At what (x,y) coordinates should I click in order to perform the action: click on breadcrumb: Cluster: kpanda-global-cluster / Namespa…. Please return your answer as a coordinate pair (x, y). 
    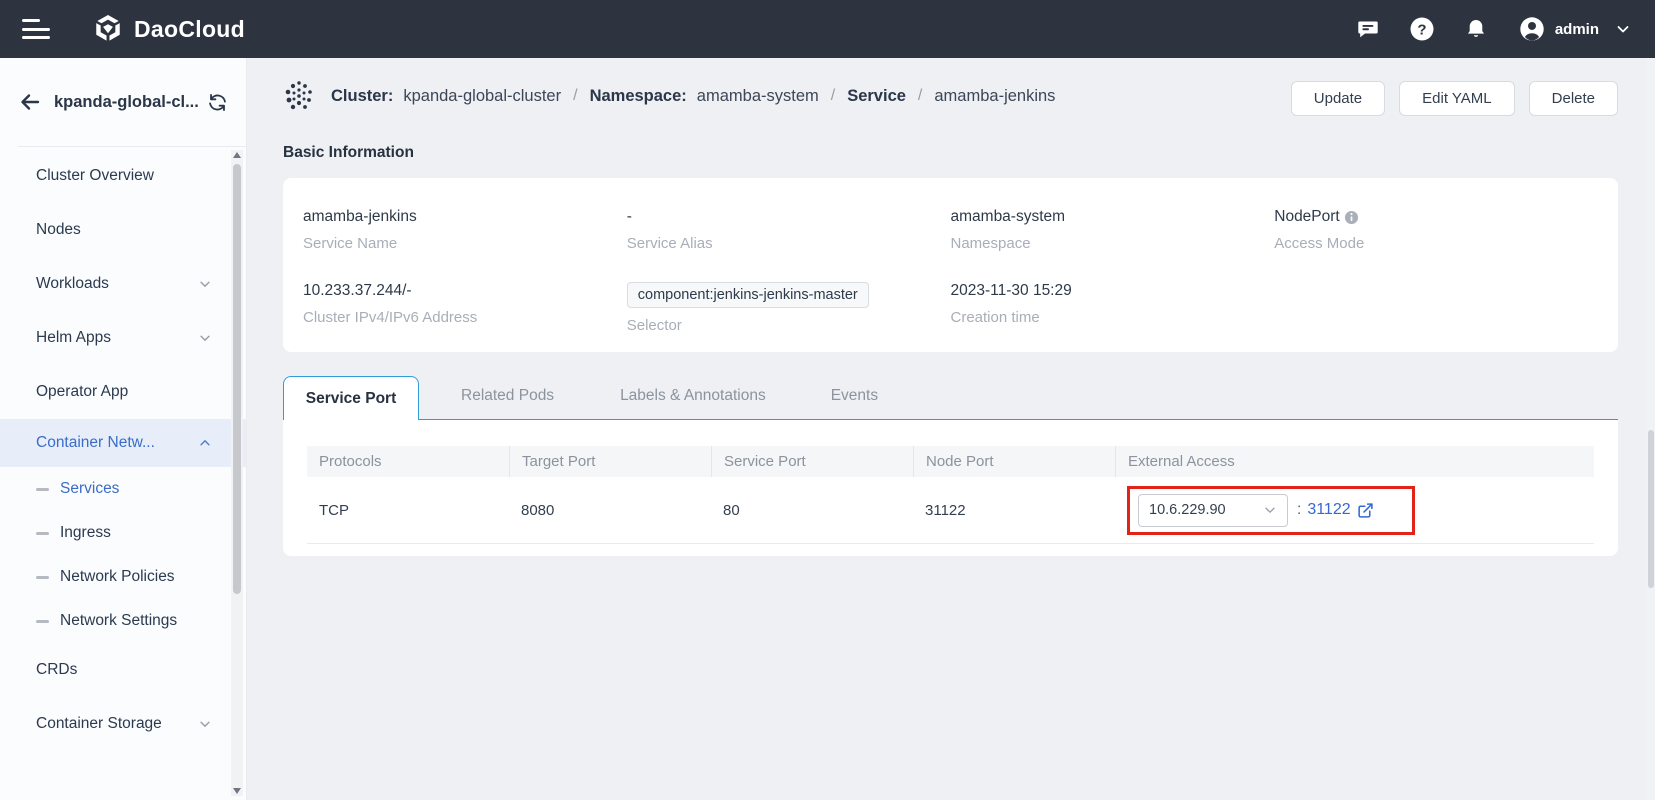
    Looking at the image, I should click on (669, 96).